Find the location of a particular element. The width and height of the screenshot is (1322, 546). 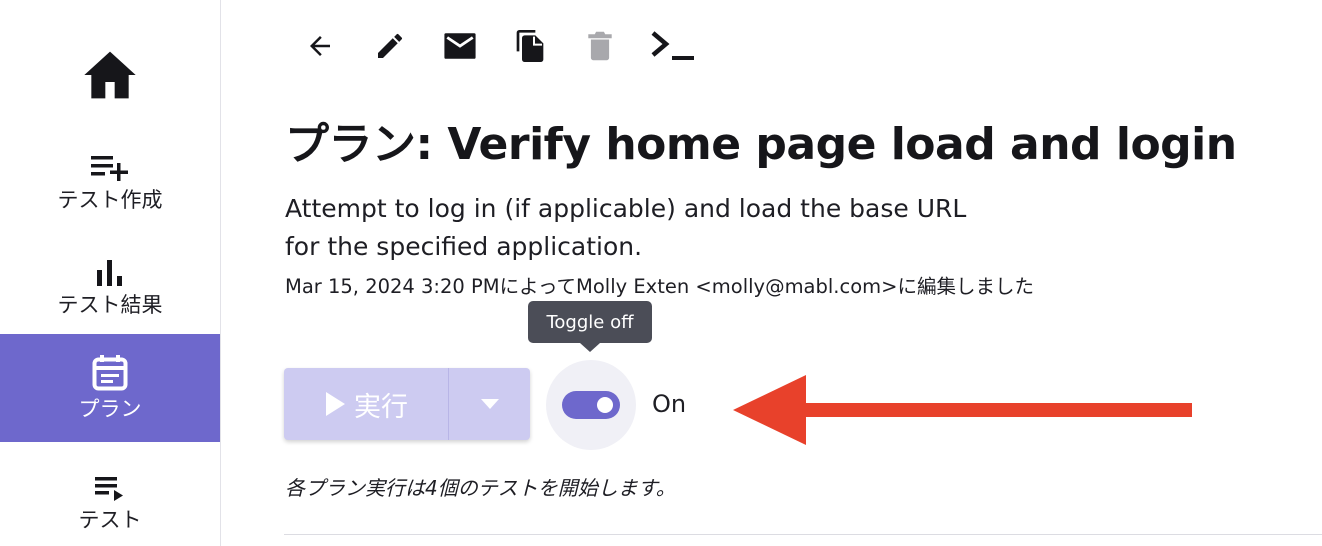

toggle-state-label: On is located at coordinates (669, 404).